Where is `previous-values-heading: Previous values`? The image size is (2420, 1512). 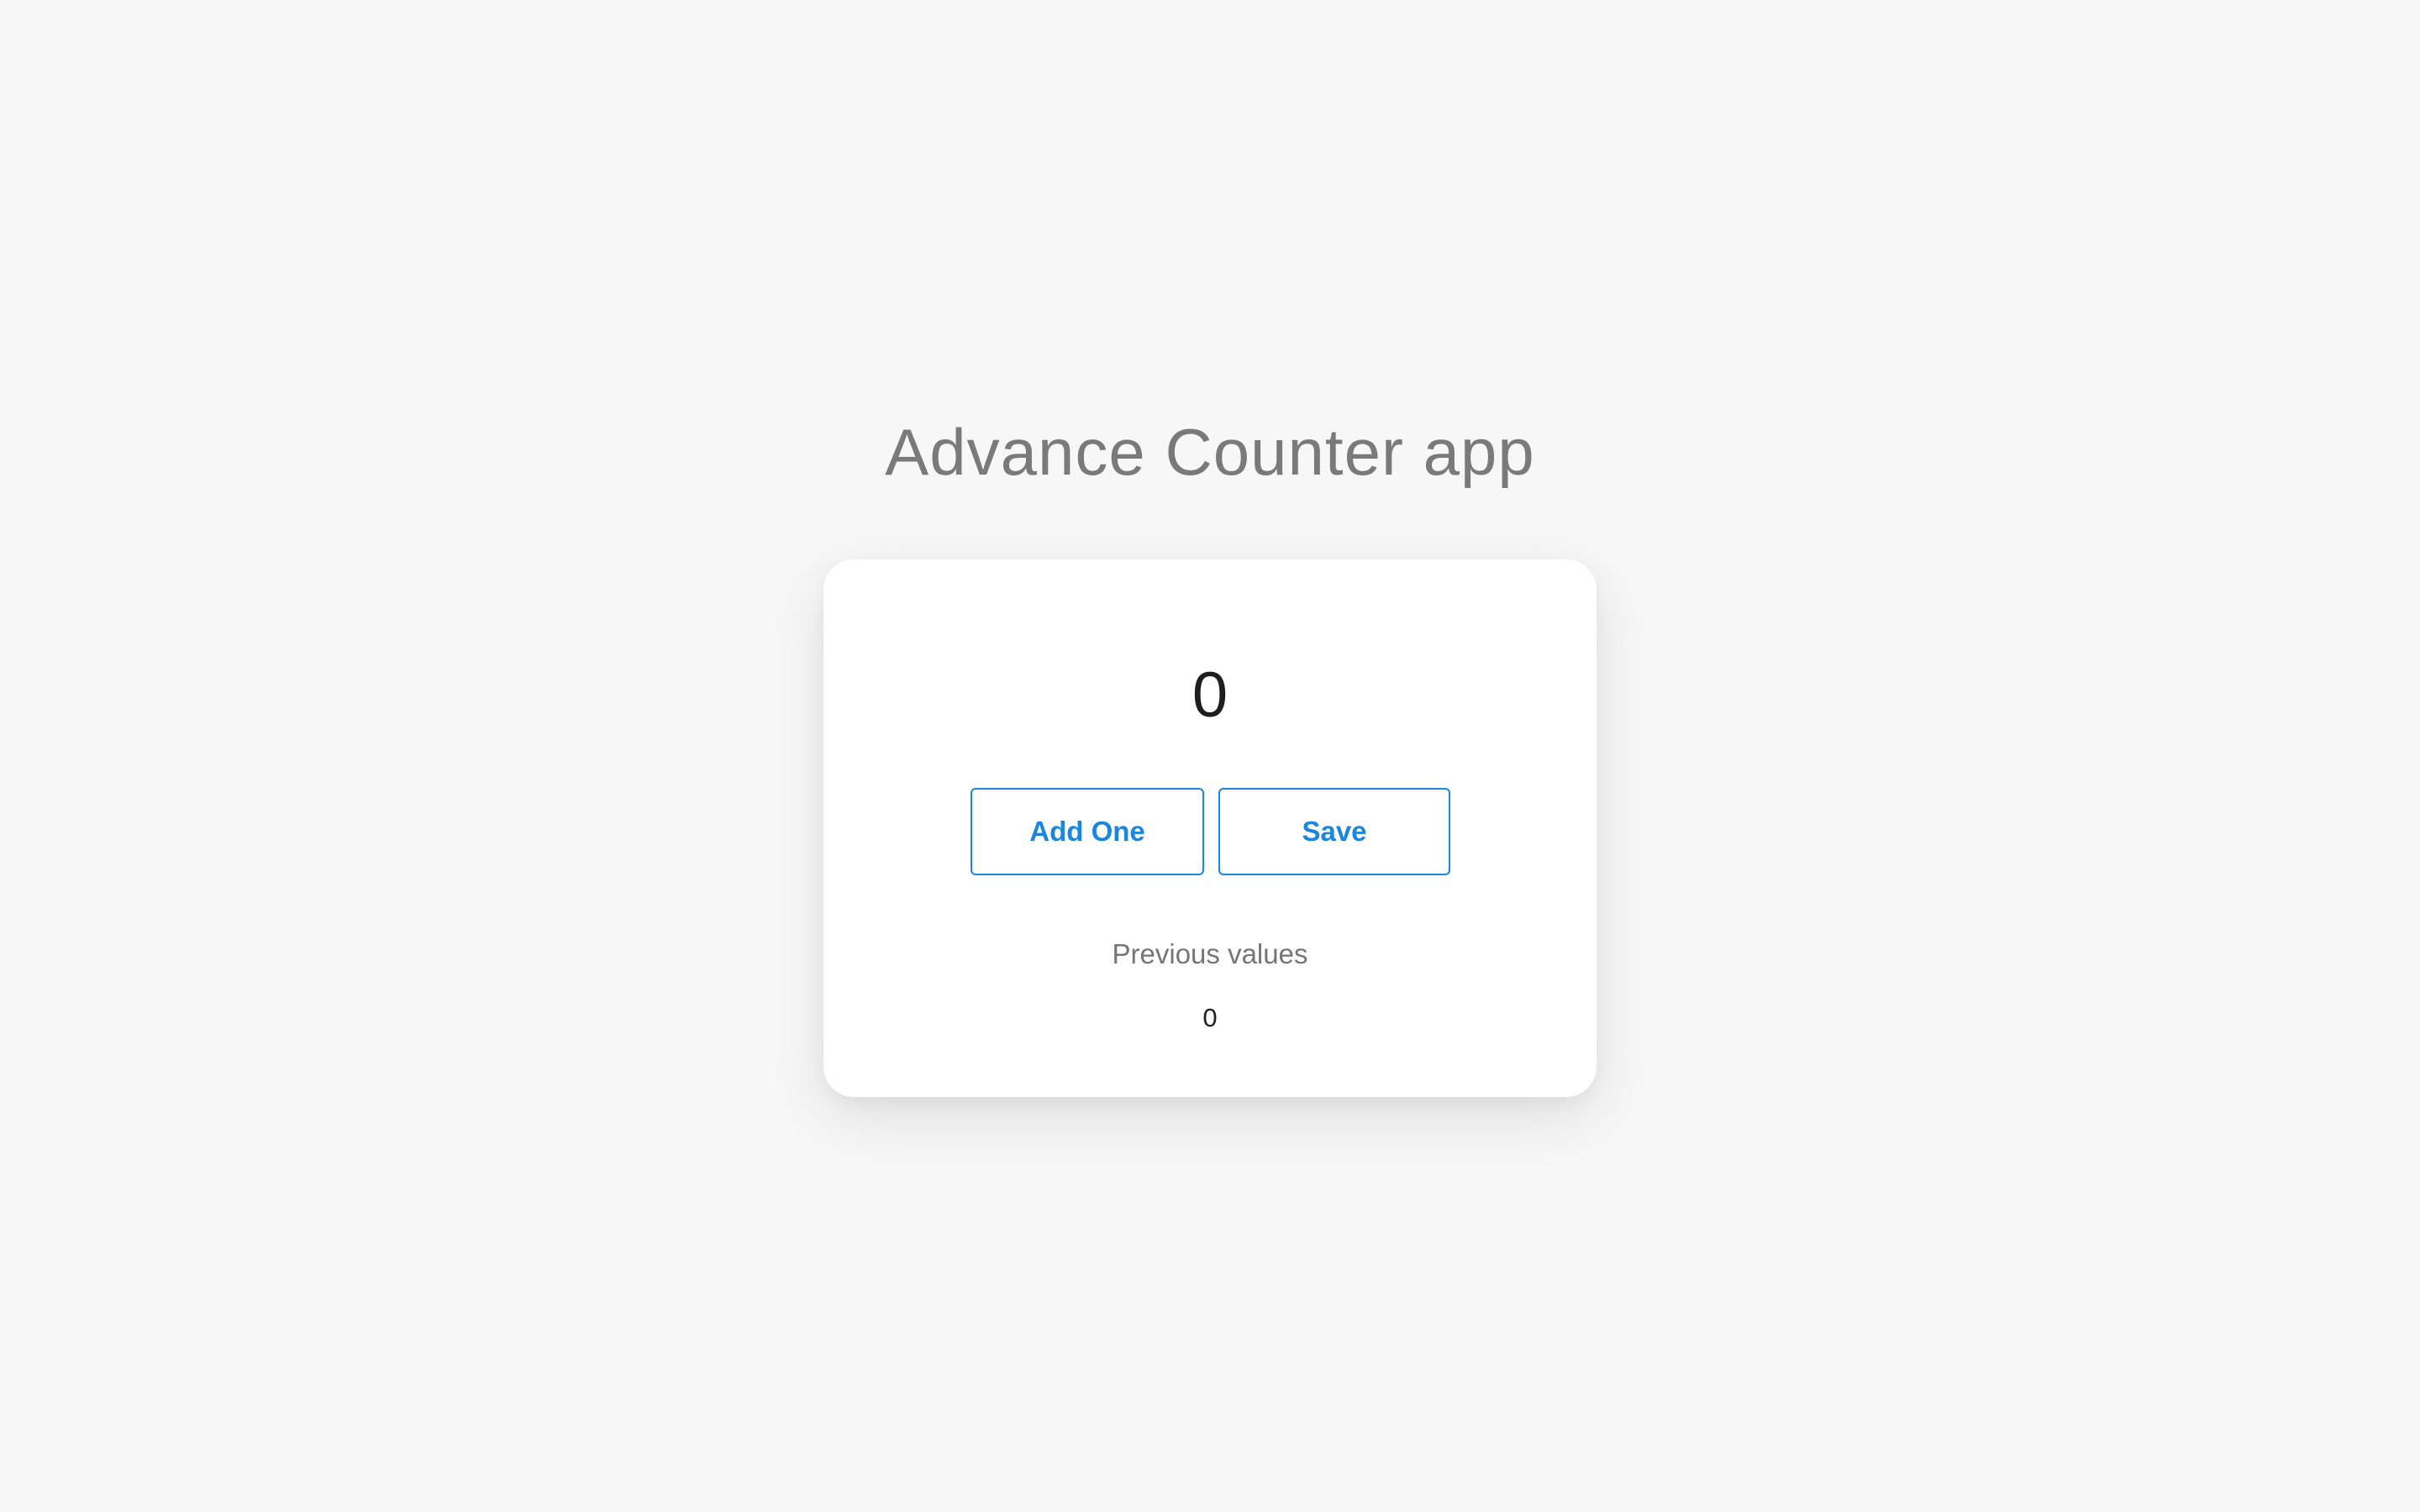
previous-values-heading: Previous values is located at coordinates (1210, 953).